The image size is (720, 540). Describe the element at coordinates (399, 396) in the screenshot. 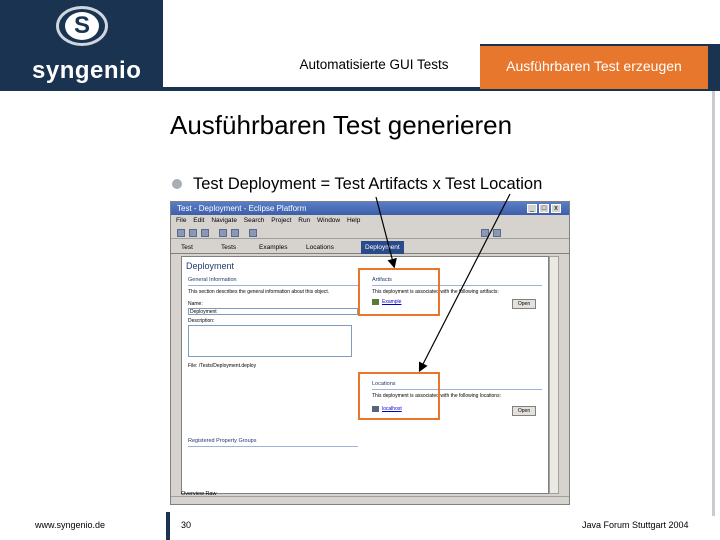

I see `locations-highlight` at that location.